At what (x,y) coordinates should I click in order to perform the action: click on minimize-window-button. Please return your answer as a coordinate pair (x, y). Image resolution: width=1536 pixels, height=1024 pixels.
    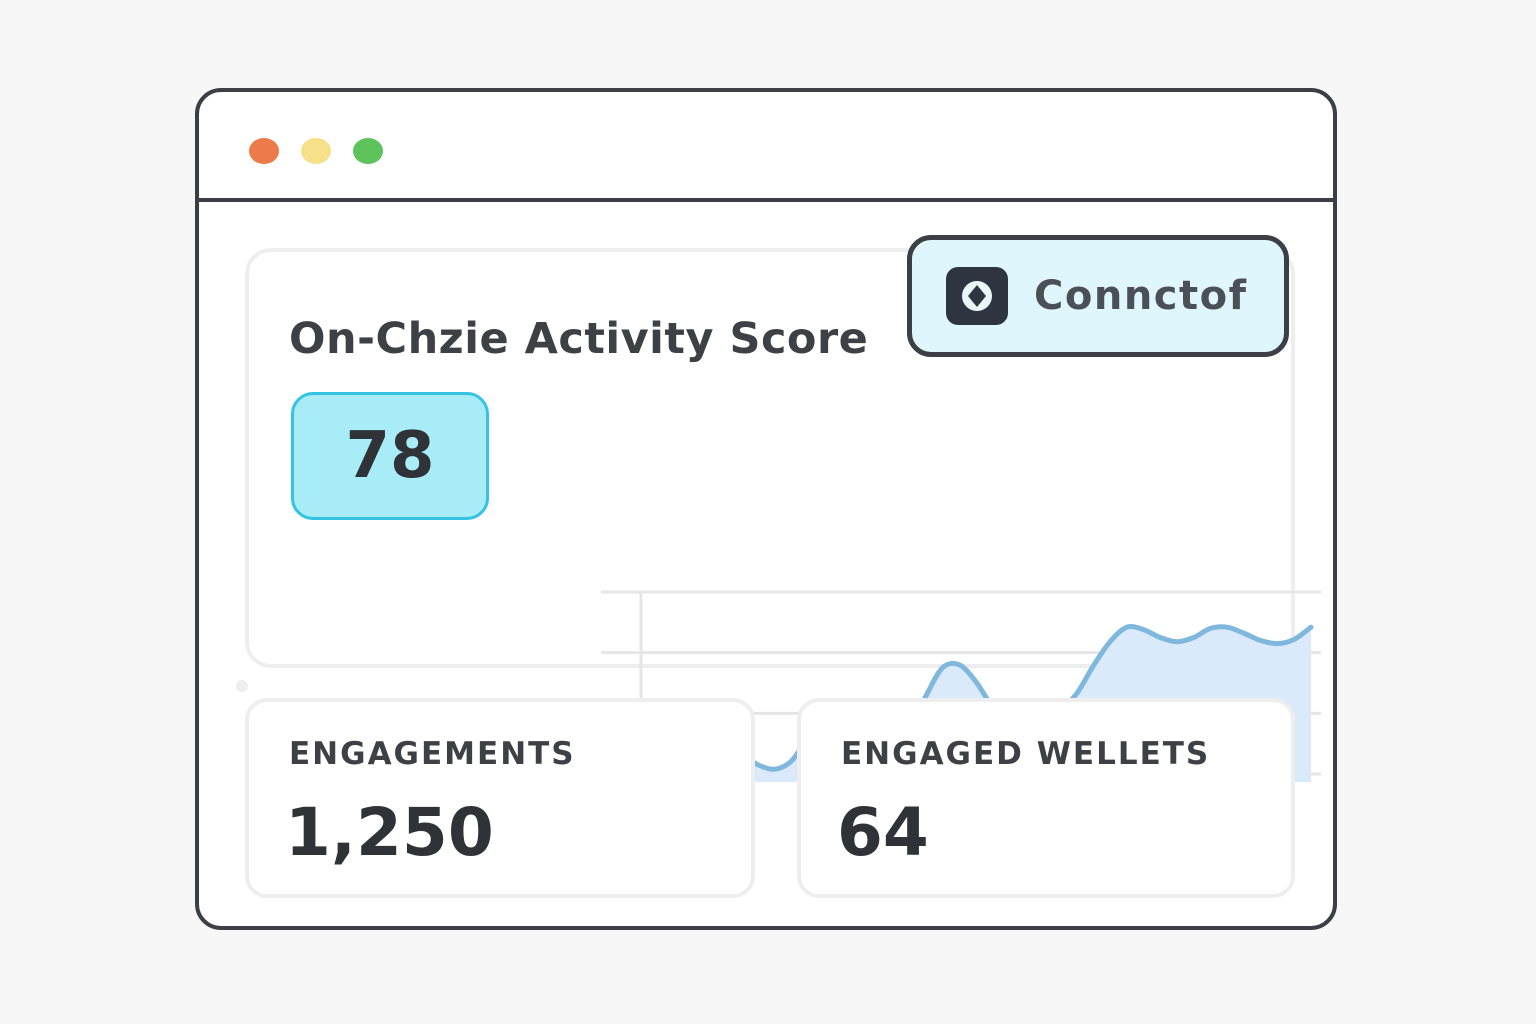
    Looking at the image, I should click on (316, 151).